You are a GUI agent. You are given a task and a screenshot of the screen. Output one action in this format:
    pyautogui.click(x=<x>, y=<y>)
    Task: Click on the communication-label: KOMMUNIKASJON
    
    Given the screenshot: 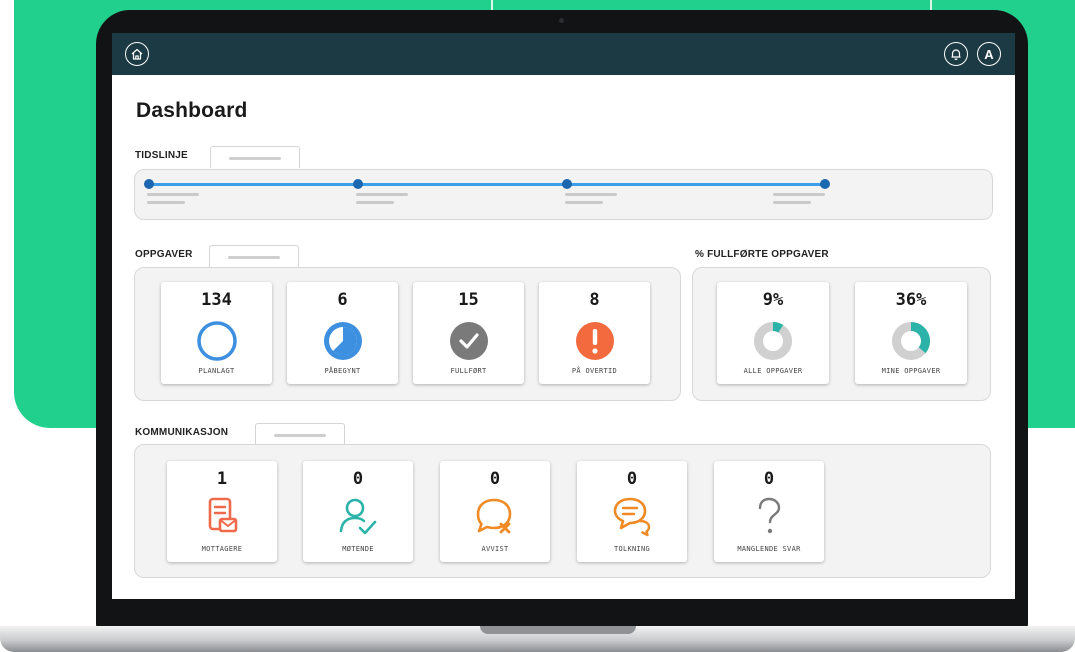 What is the action you would take?
    pyautogui.click(x=182, y=432)
    